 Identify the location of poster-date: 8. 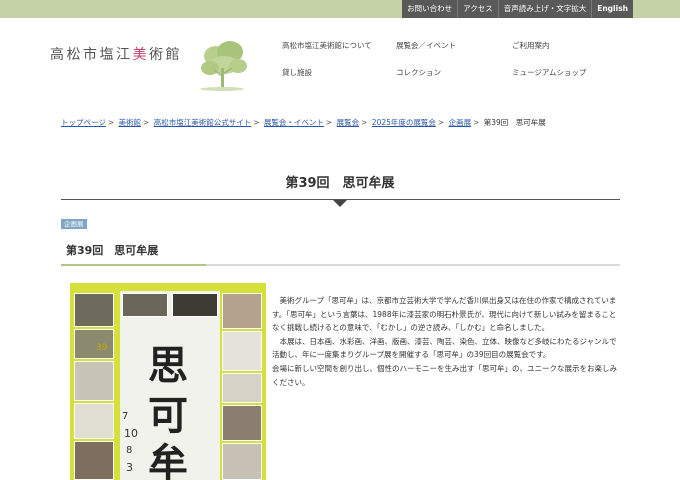
(129, 450).